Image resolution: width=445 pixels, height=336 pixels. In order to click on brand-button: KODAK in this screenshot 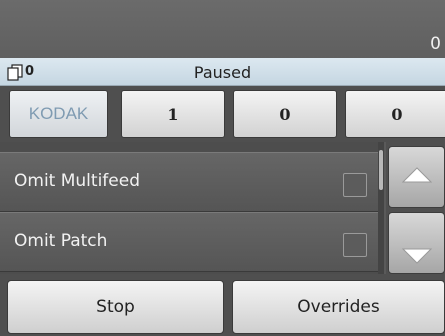, I will do `click(58, 114)`.